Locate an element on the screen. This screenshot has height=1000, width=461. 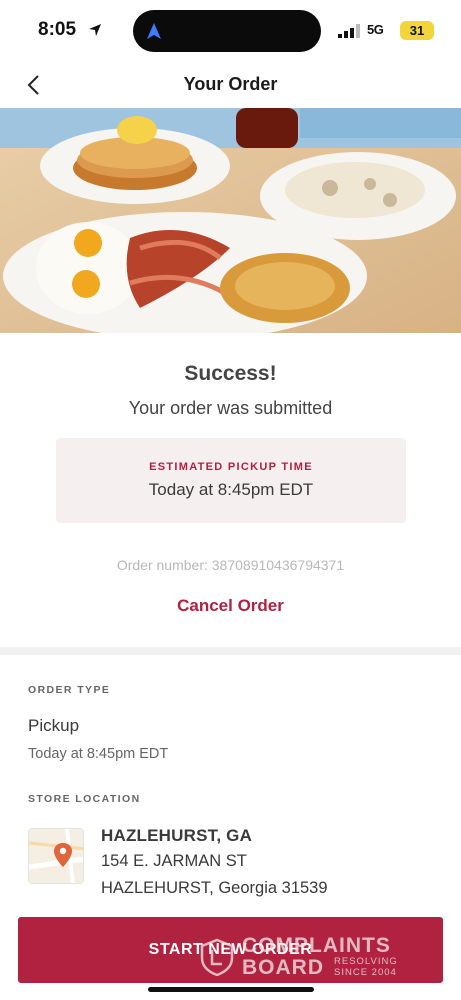
nav-header: Your Order is located at coordinates (230, 85).